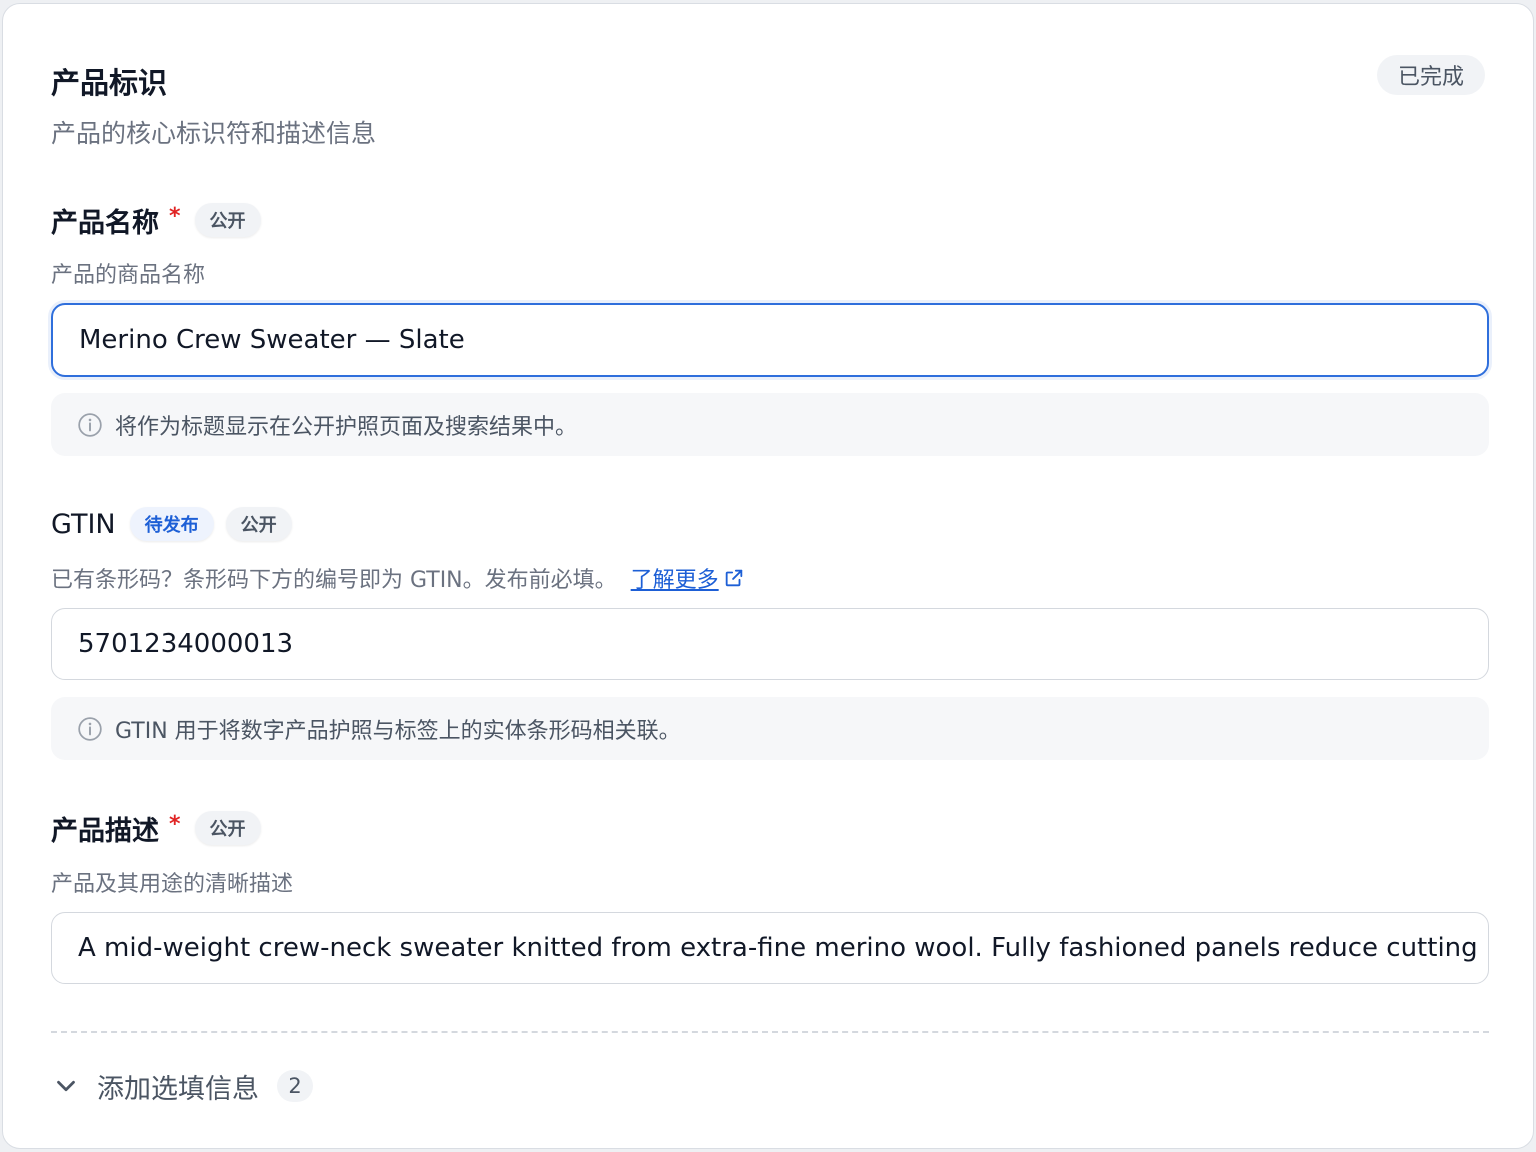 This screenshot has width=1536, height=1152. What do you see at coordinates (172, 884) in the screenshot?
I see `product-description-description: 产品及其用途的清晰描述` at bounding box center [172, 884].